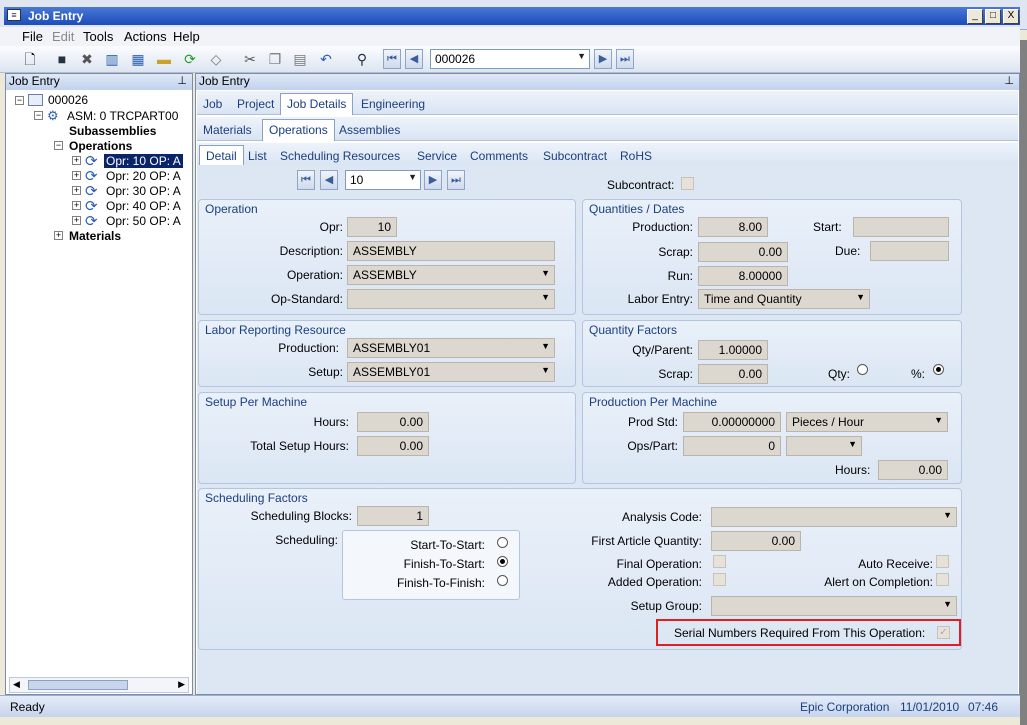  I want to click on tree-op-3: Opr: 30 OP: A, so click(143, 191).